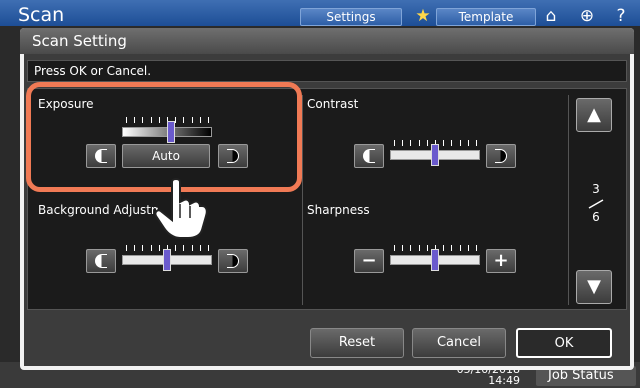 The image size is (640, 388). I want to click on minus-icon: −, so click(369, 260).